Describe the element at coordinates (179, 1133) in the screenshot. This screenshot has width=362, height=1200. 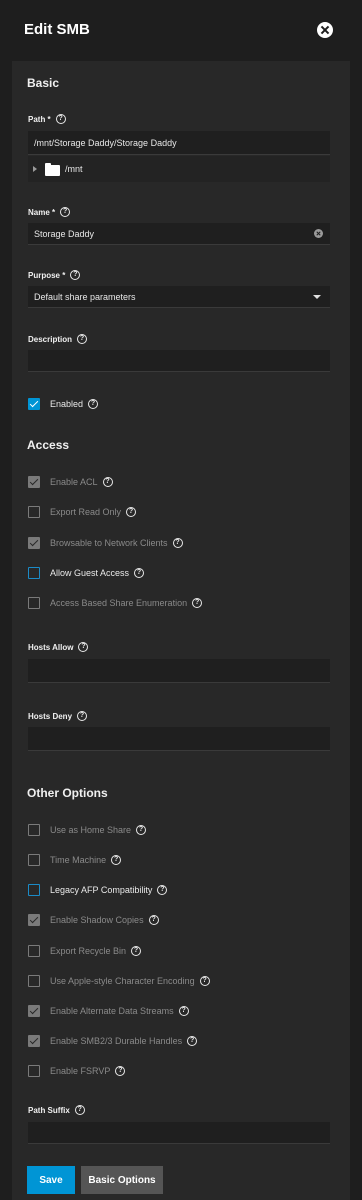
I see `path-suffix-input` at that location.